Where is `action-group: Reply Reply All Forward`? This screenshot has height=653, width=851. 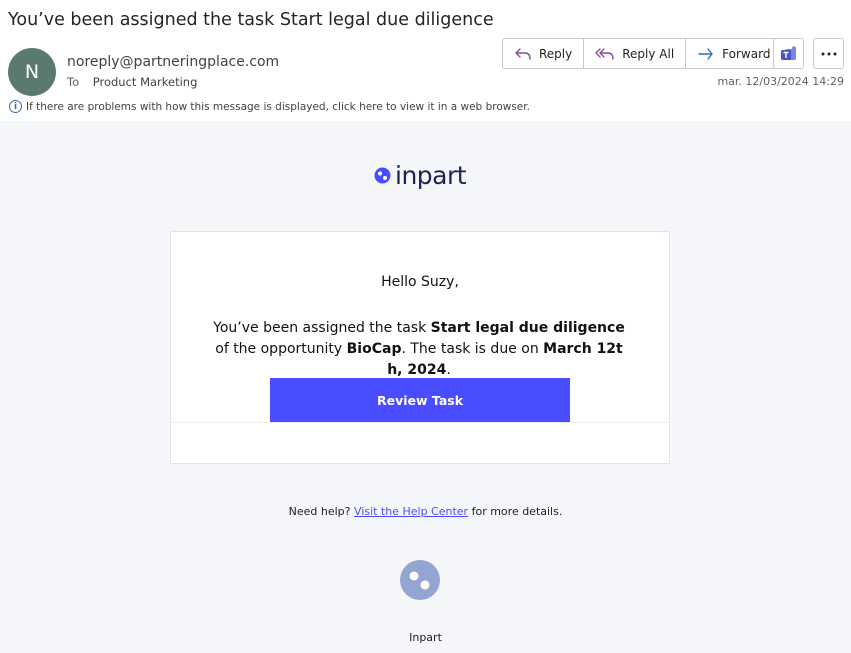
action-group: Reply Reply All Forward is located at coordinates (642, 53).